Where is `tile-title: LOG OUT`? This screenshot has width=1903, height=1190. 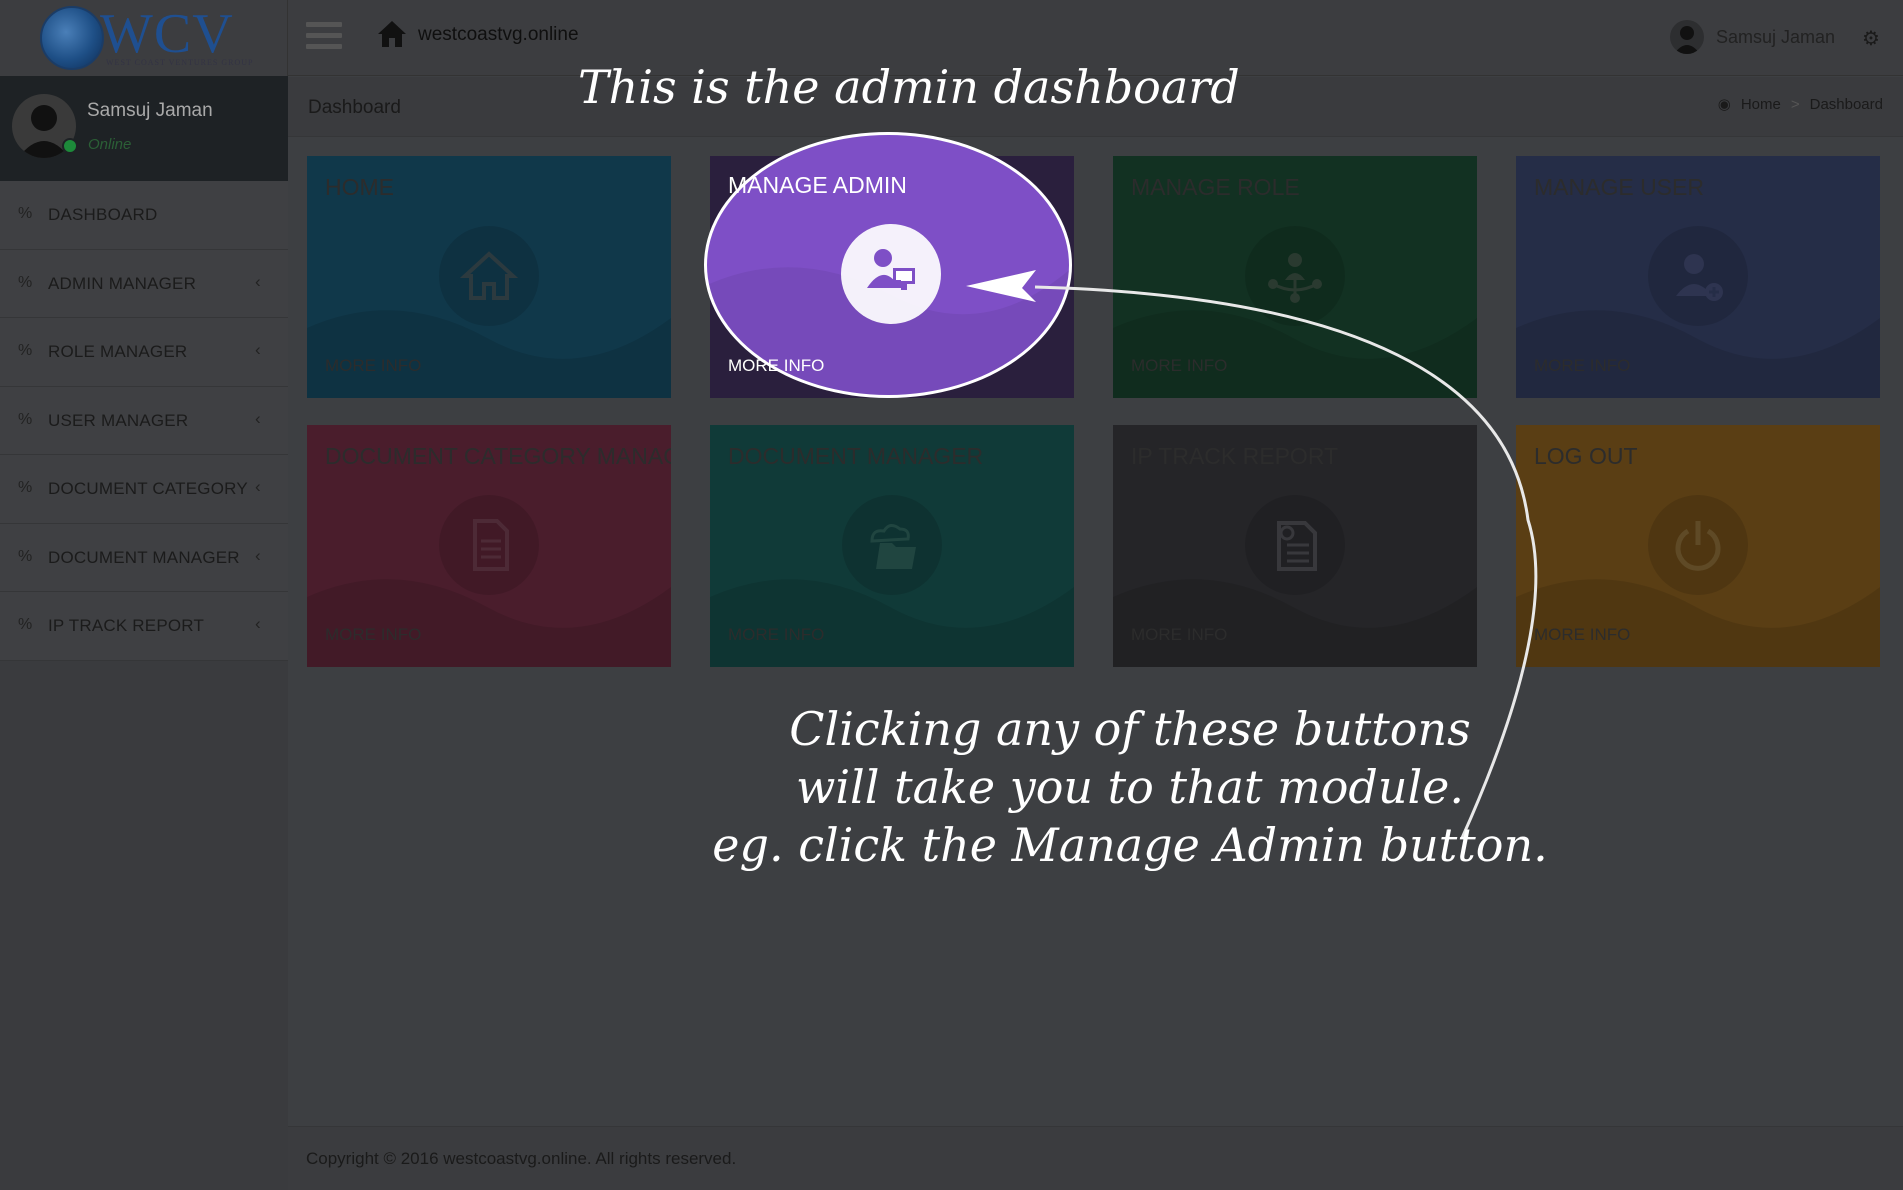
tile-title: LOG OUT is located at coordinates (1586, 456).